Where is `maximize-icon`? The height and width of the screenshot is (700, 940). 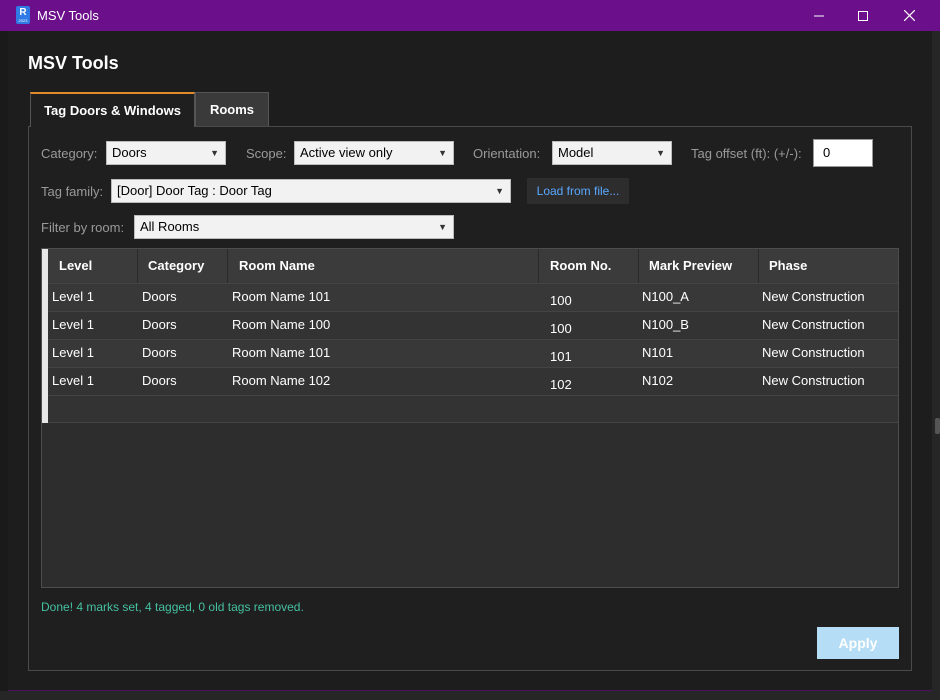
maximize-icon is located at coordinates (863, 15).